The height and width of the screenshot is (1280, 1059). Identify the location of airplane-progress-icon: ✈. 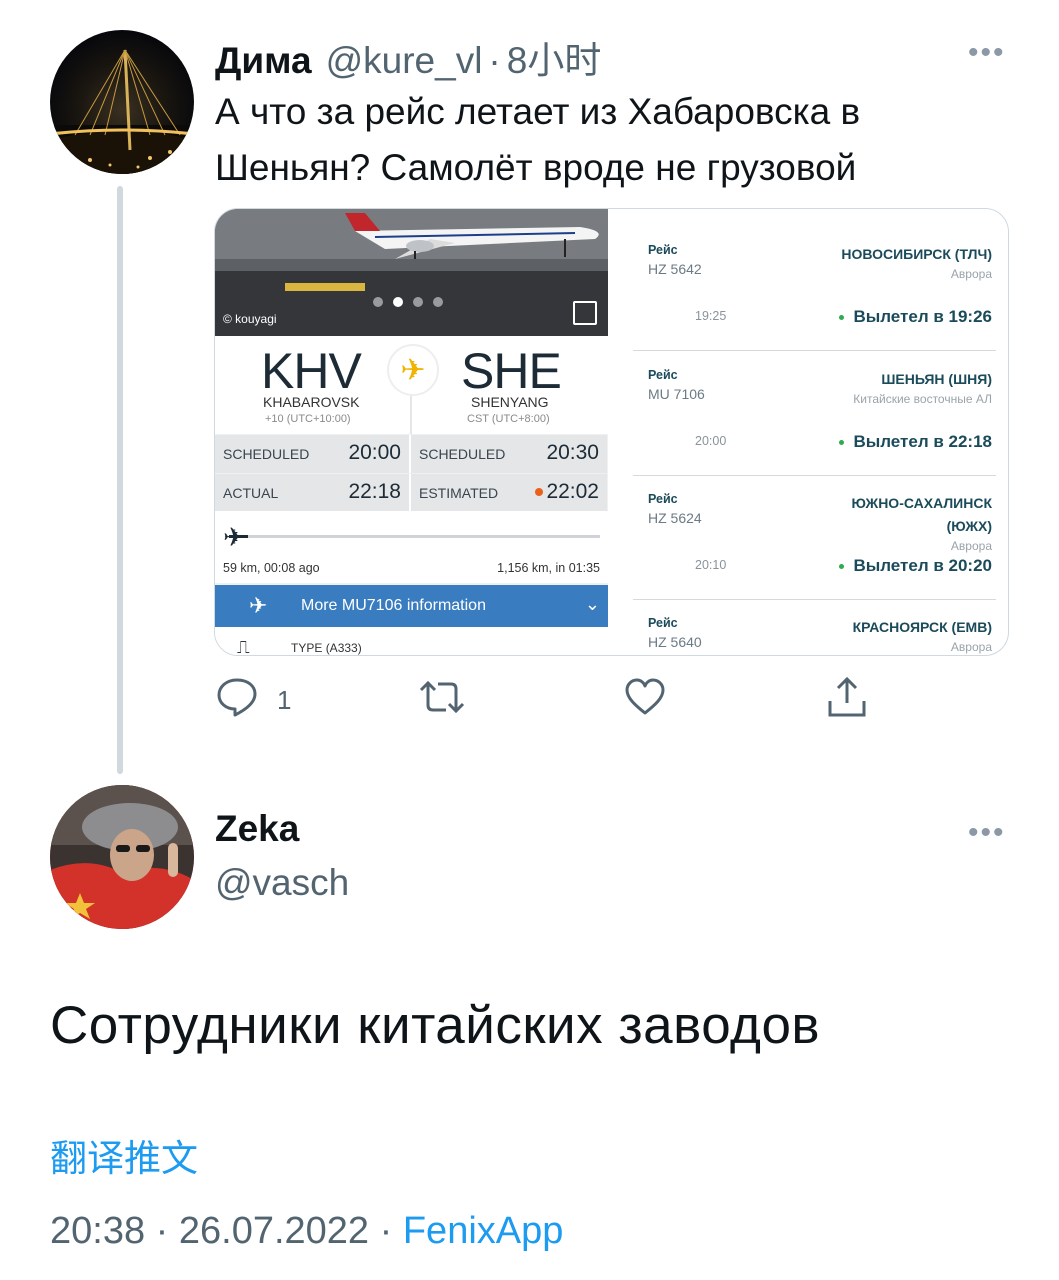
(234, 537).